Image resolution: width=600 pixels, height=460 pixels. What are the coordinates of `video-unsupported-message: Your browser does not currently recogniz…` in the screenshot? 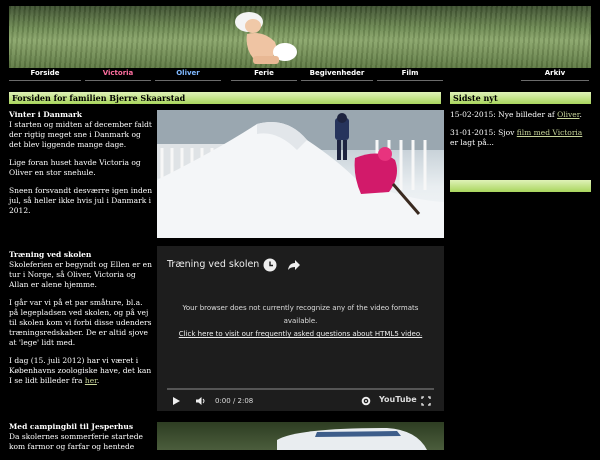 It's located at (300, 321).